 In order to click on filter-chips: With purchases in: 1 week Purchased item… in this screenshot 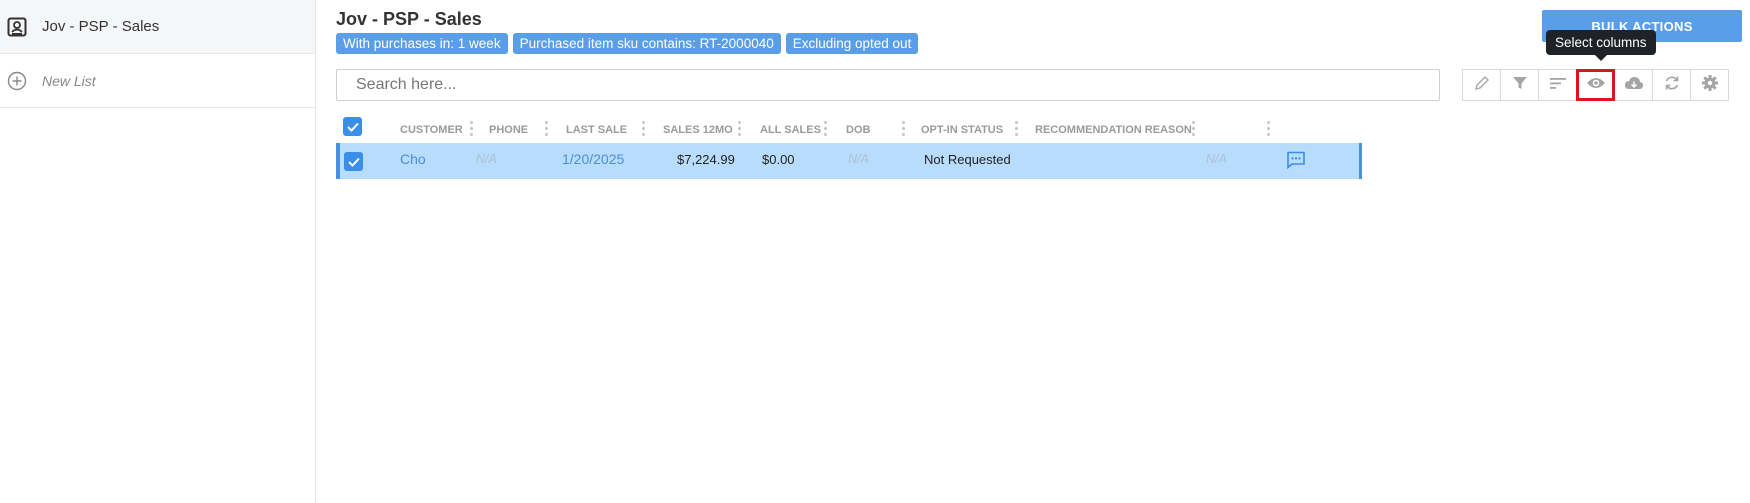, I will do `click(627, 43)`.